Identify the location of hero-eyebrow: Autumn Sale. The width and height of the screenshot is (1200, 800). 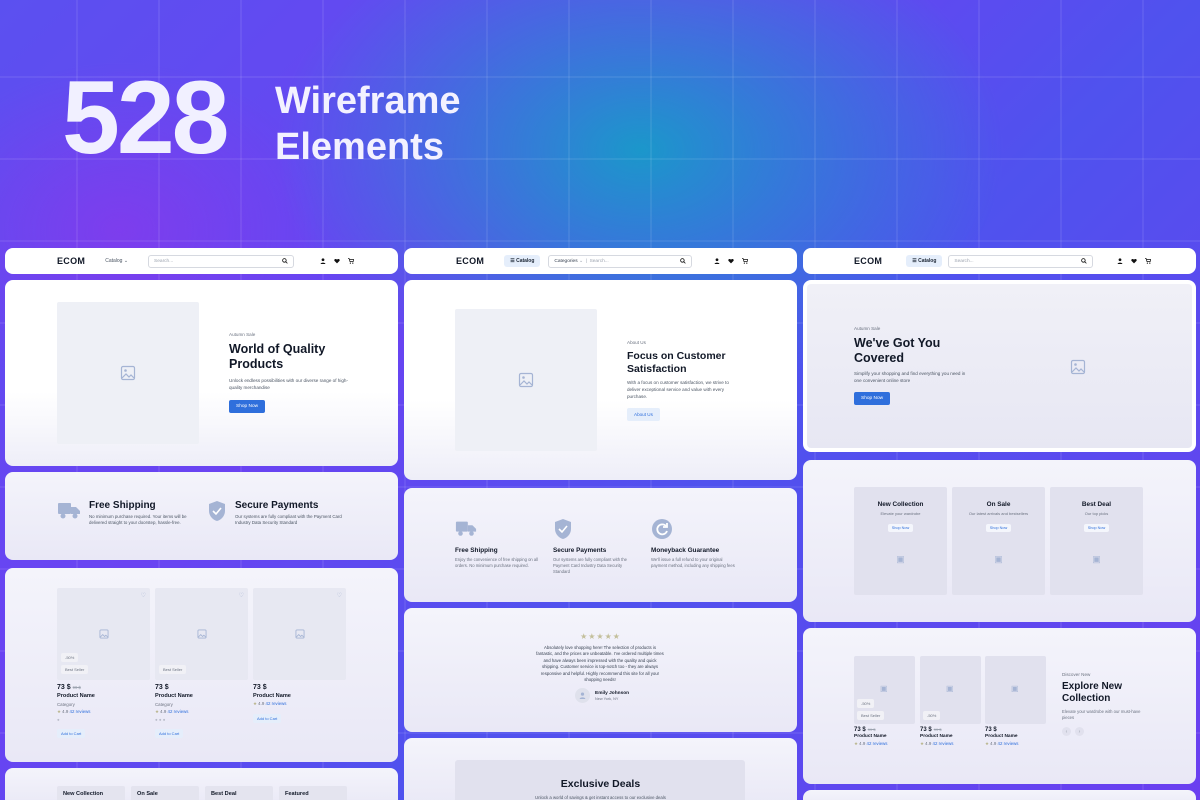
(867, 328).